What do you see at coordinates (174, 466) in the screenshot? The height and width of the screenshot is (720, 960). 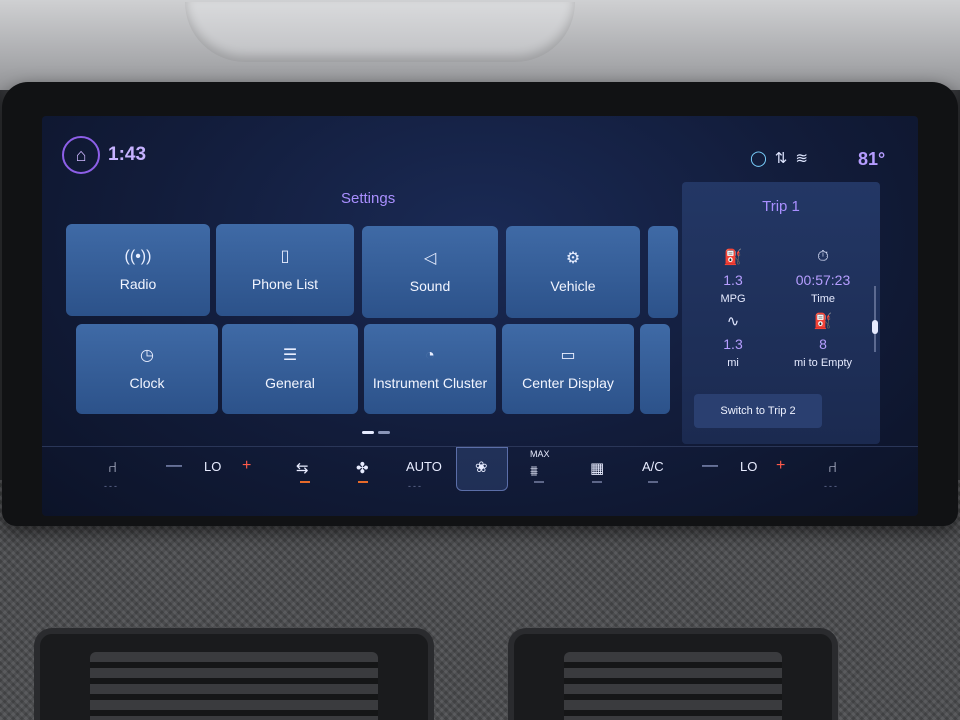 I see `left-temp-down-button: —` at bounding box center [174, 466].